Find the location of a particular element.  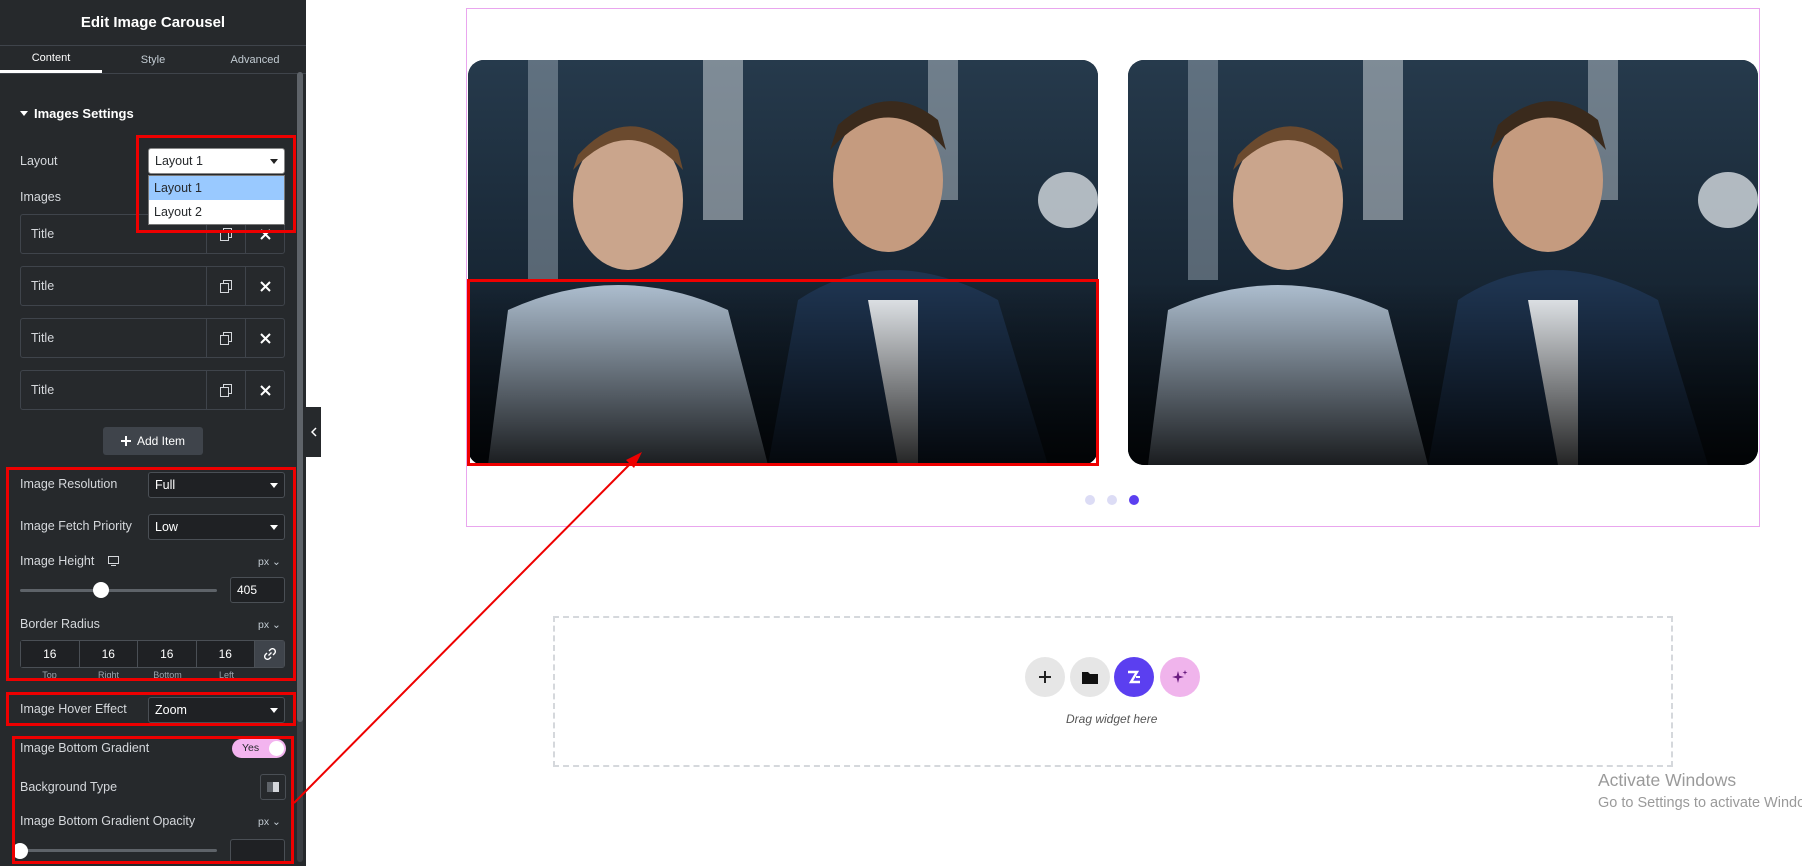

images-label: Images is located at coordinates (40, 197).